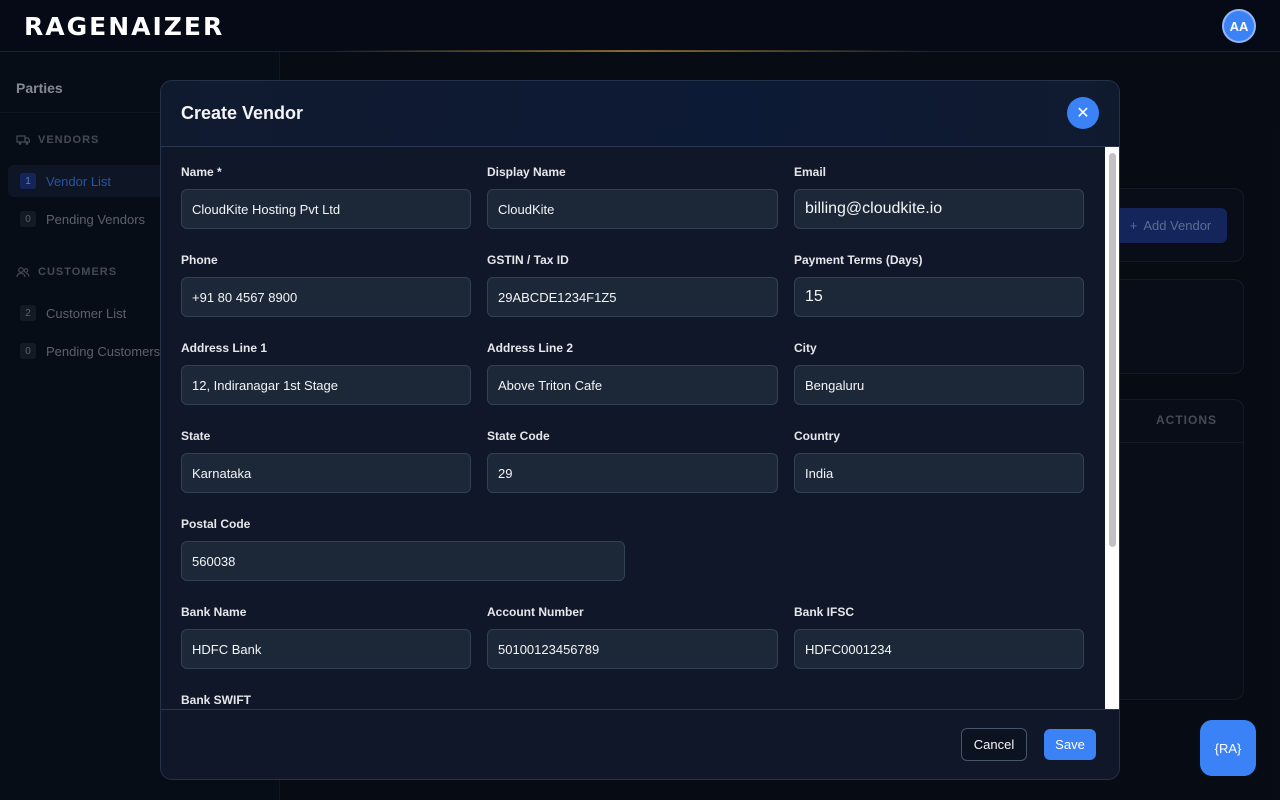 The width and height of the screenshot is (1280, 800). What do you see at coordinates (632, 297) in the screenshot?
I see `gstin-field` at bounding box center [632, 297].